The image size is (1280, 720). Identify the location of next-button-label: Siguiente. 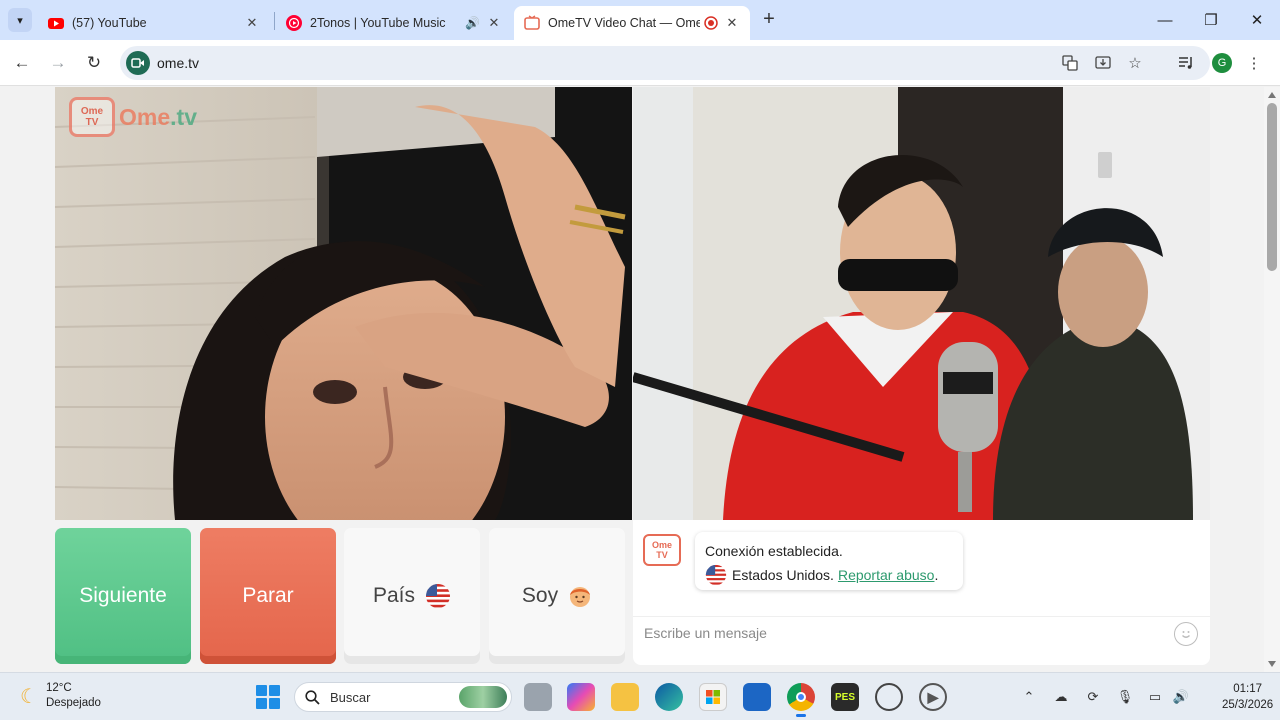
(123, 595).